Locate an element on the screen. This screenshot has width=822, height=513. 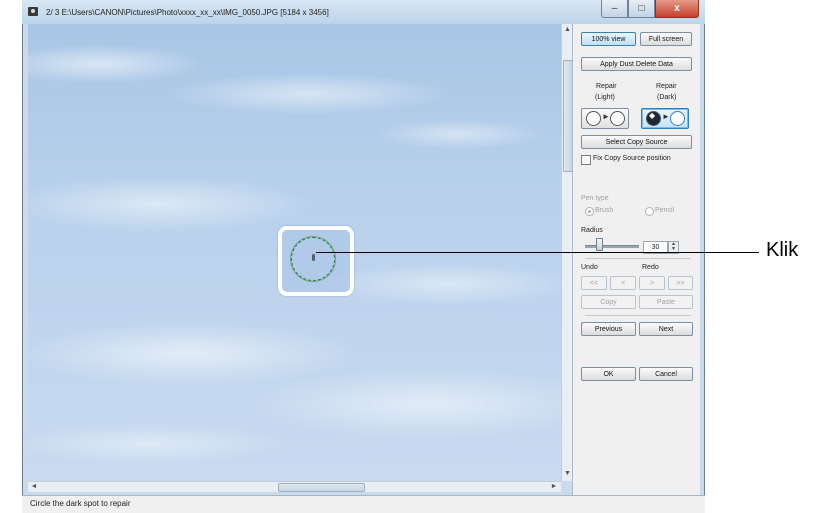
apply-dust-delete-button: Apply Dust Delete Data is located at coordinates (636, 64).